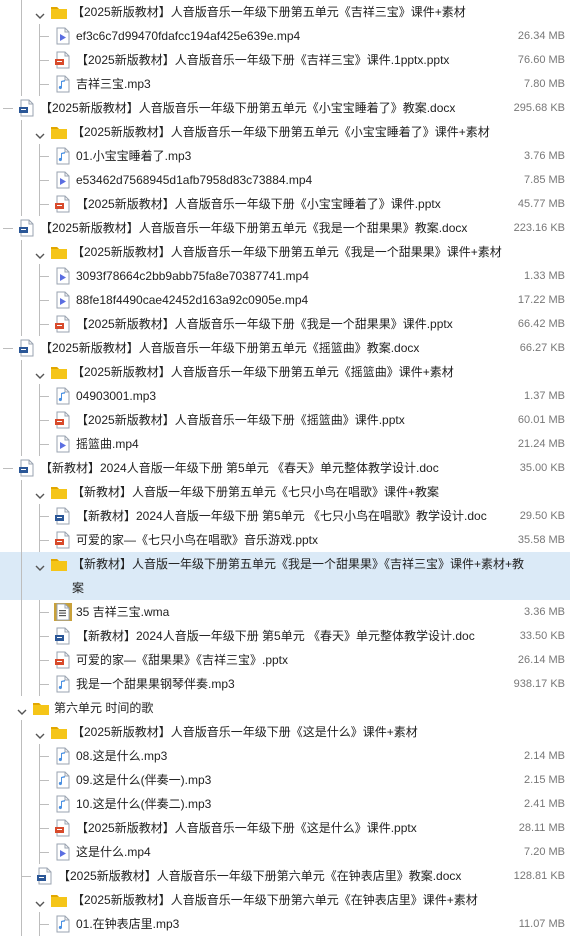 The width and height of the screenshot is (570, 941). Describe the element at coordinates (285, 492) in the screenshot. I see `folder-row: 【新教材】人音版一年级下册第五单元《七只小鸟在唱歌》课件+教案` at that location.